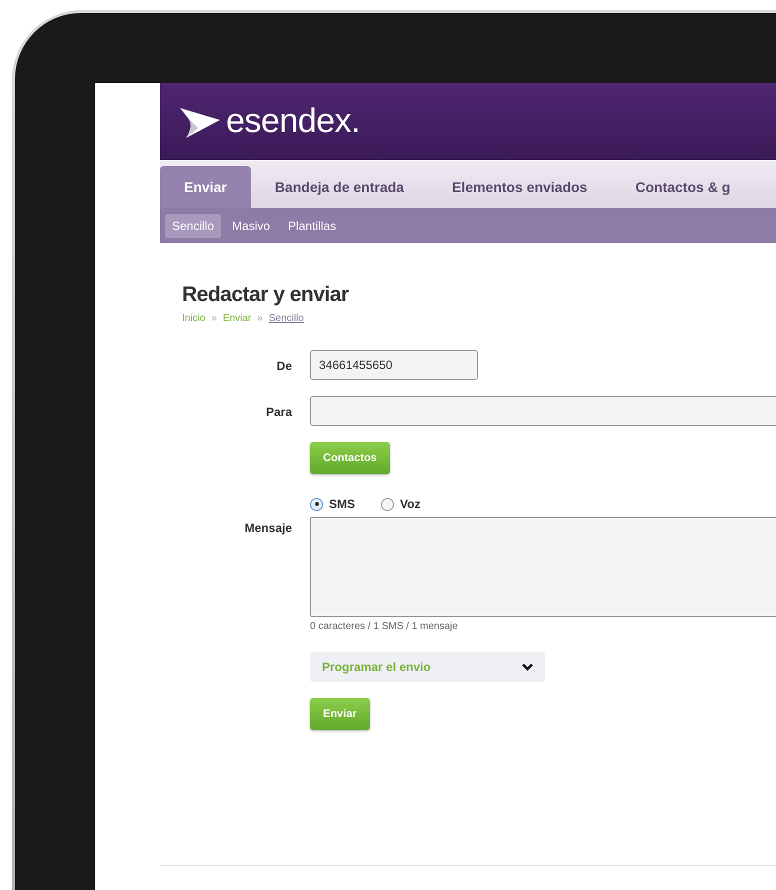  Describe the element at coordinates (237, 318) in the screenshot. I see `breadcrumb-link: Enviar` at that location.